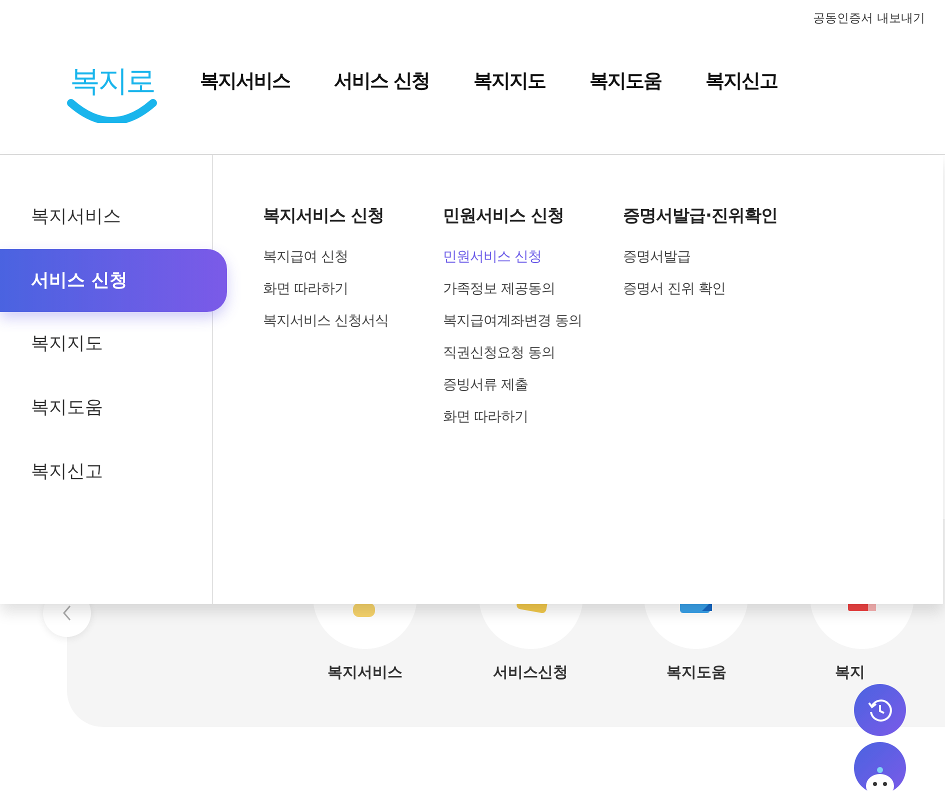 The width and height of the screenshot is (945, 791). I want to click on submenu-link: 직권신청요청 동의, so click(533, 353).